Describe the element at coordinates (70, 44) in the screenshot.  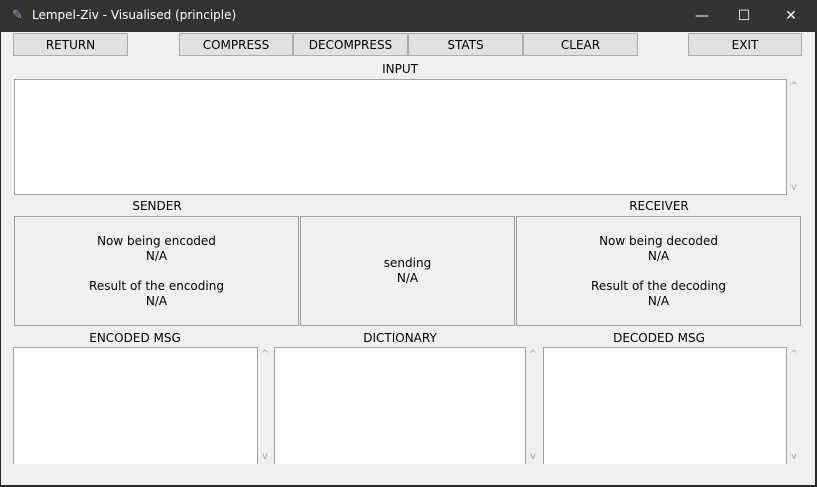
I see `return-button: RETURN` at that location.